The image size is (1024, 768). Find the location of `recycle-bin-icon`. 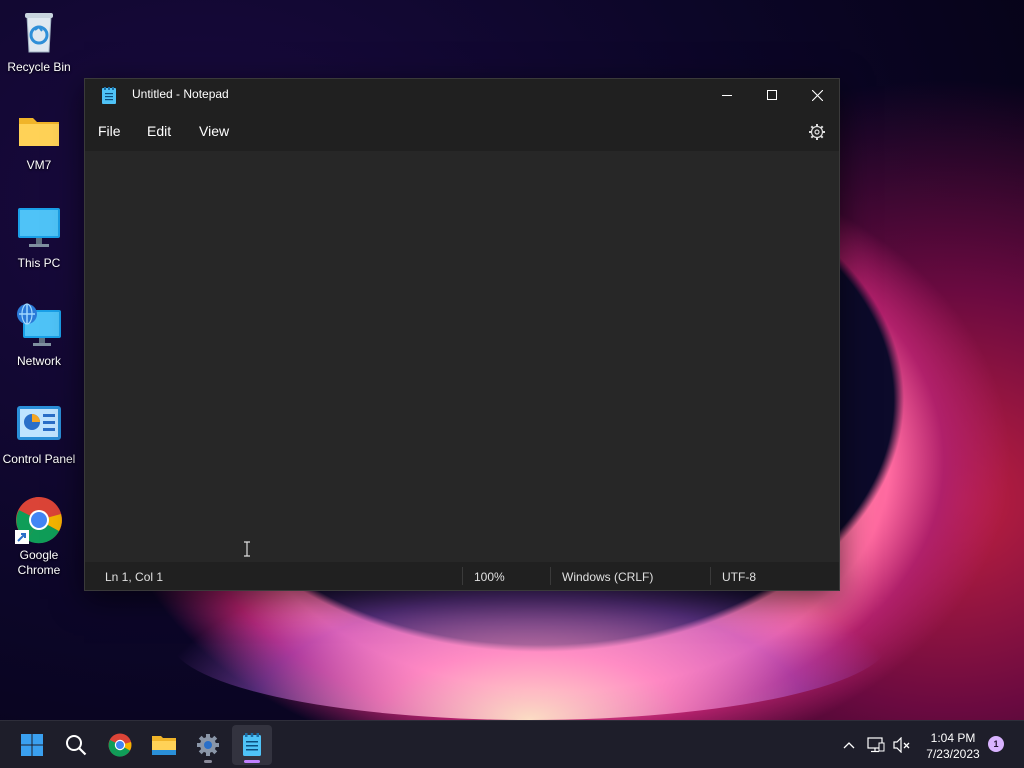

recycle-bin-icon is located at coordinates (39, 32).